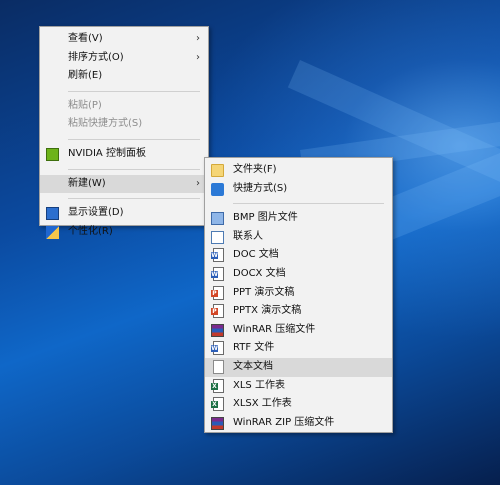 This screenshot has height=485, width=500. I want to click on menu-item-label: NVIDIA 控制面板, so click(107, 153).